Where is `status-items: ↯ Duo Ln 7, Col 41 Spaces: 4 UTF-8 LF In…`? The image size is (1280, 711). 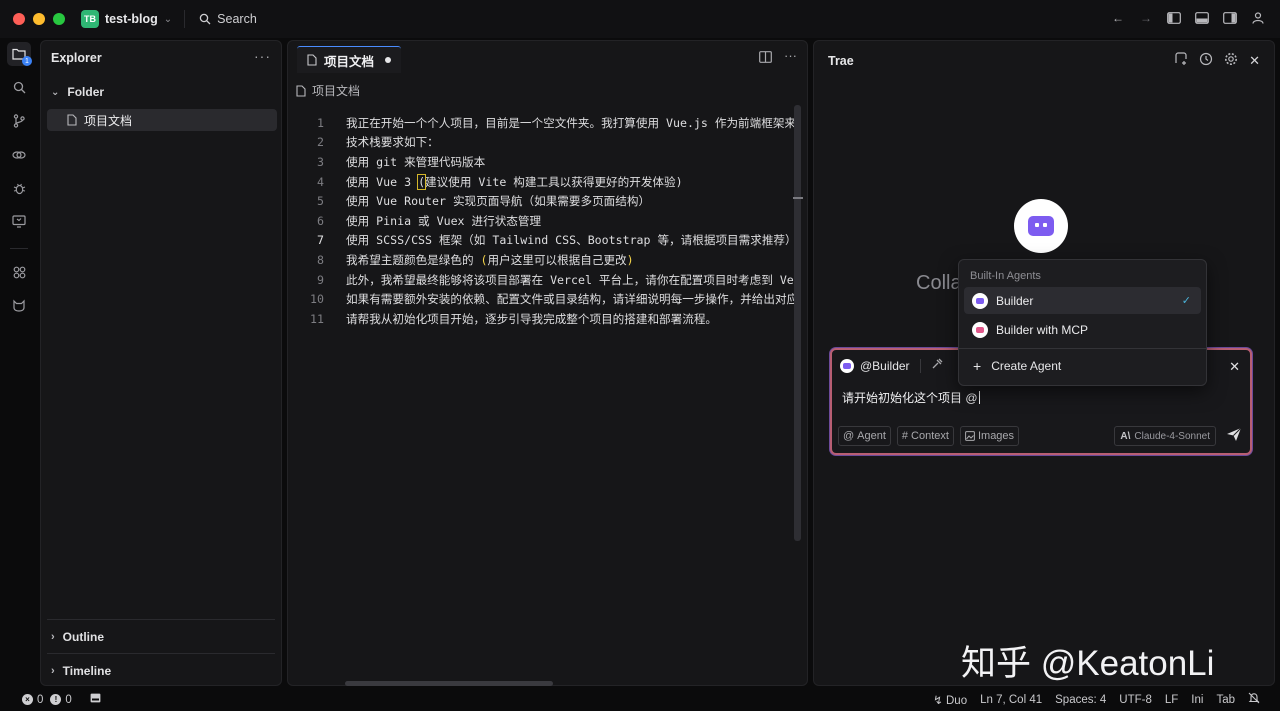 status-items: ↯ Duo Ln 7, Col 41 Spaces: 4 UTF-8 LF In… is located at coordinates (1096, 699).